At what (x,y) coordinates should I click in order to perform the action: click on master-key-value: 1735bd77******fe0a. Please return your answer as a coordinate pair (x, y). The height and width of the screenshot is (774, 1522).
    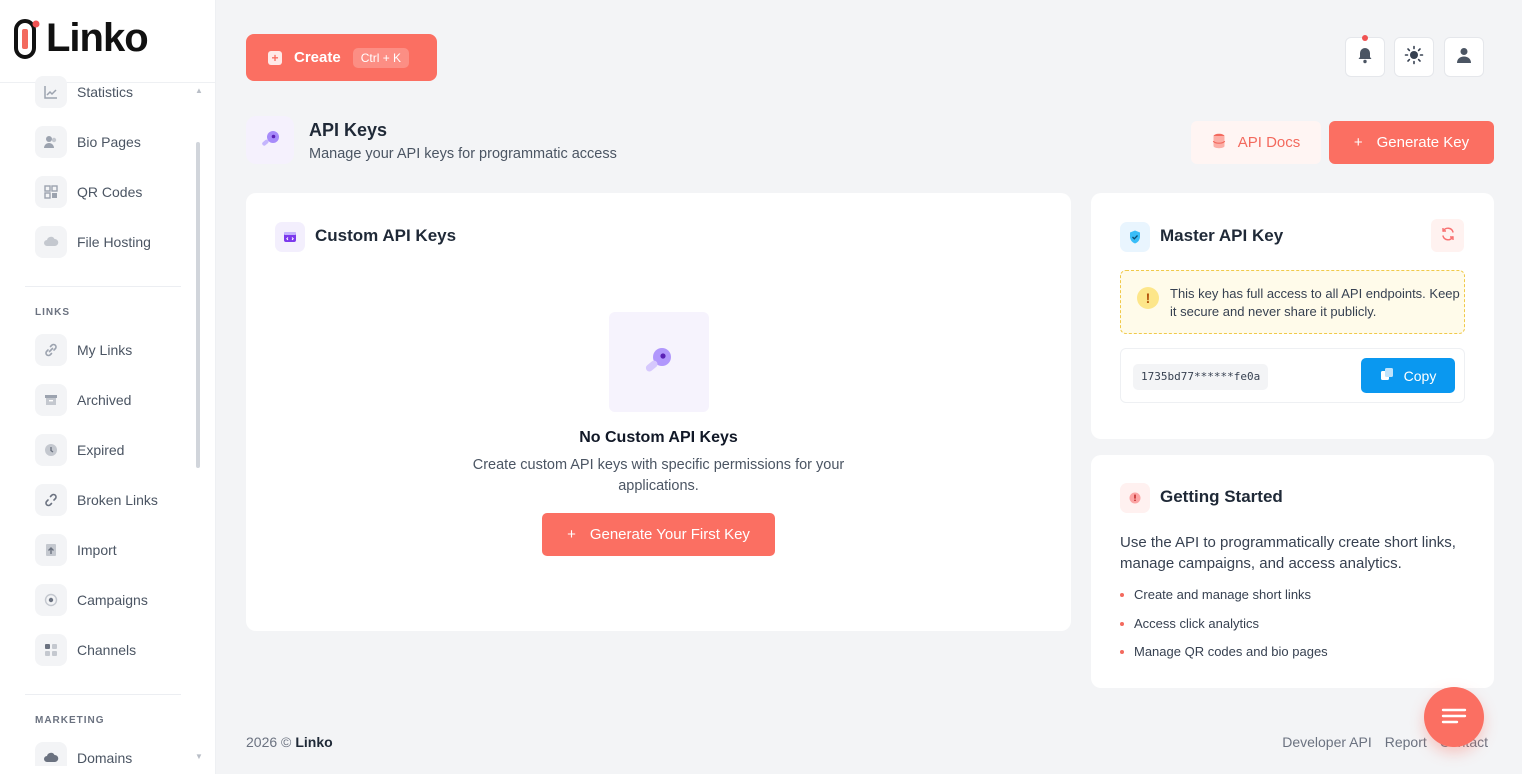
    Looking at the image, I should click on (1201, 377).